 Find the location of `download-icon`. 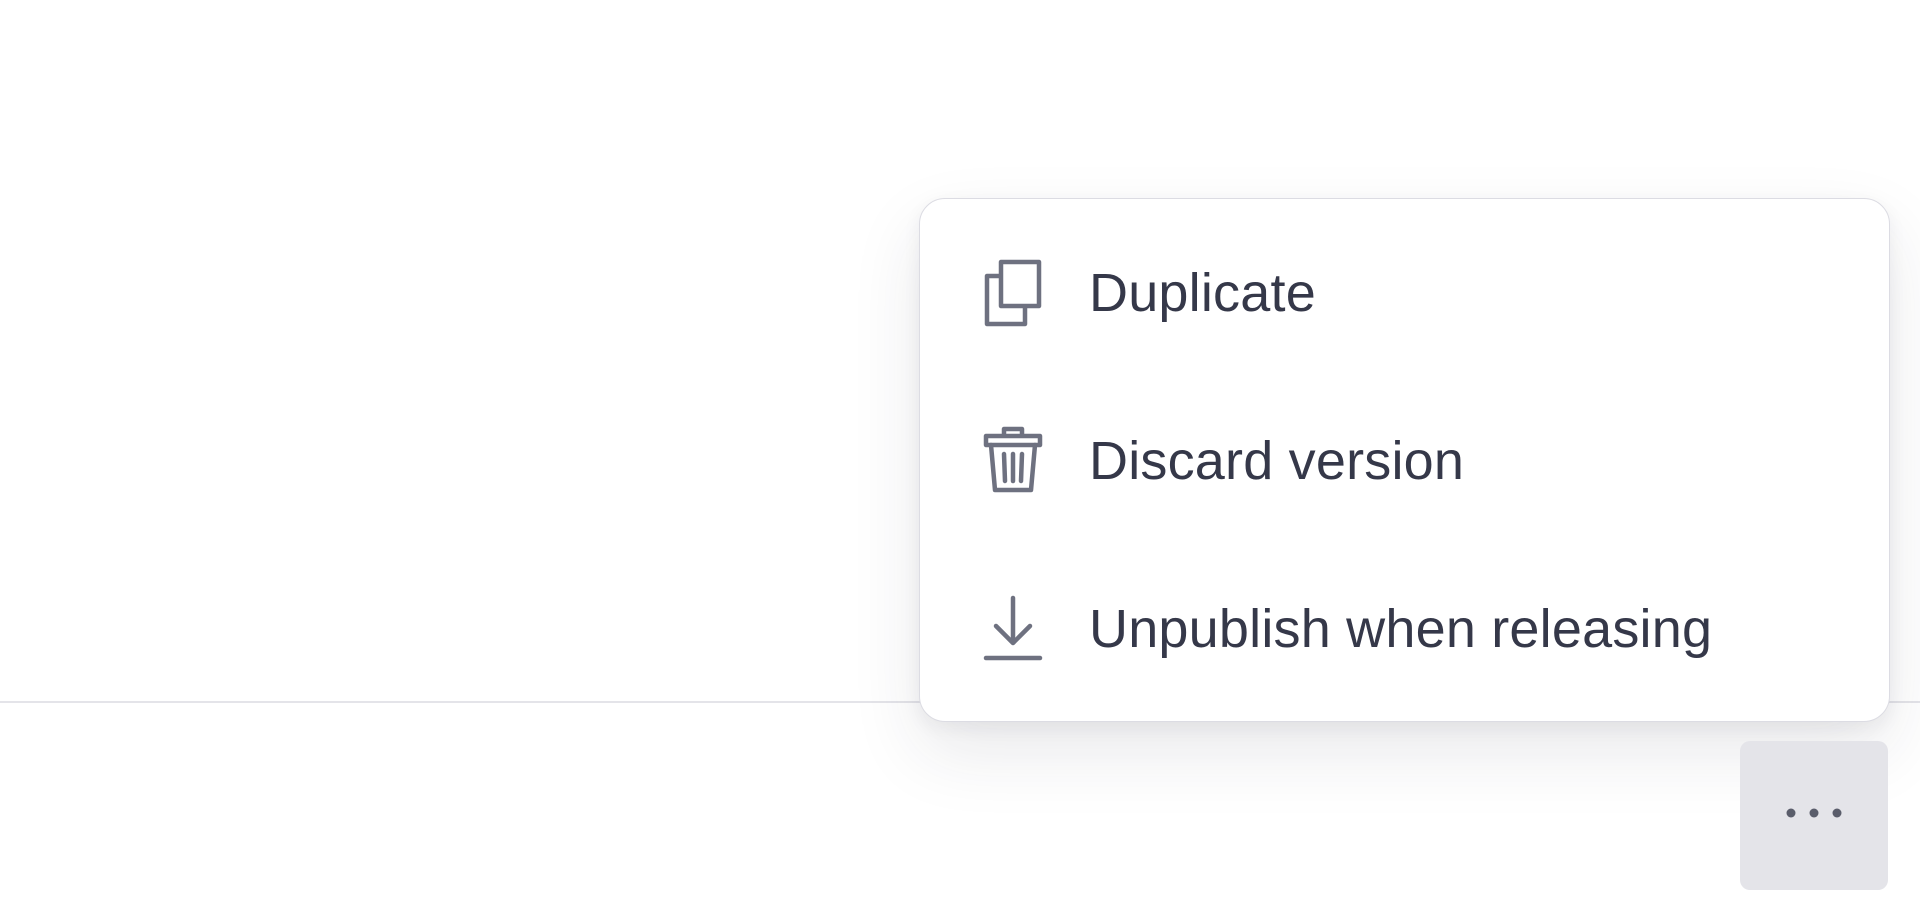

download-icon is located at coordinates (1013, 628).